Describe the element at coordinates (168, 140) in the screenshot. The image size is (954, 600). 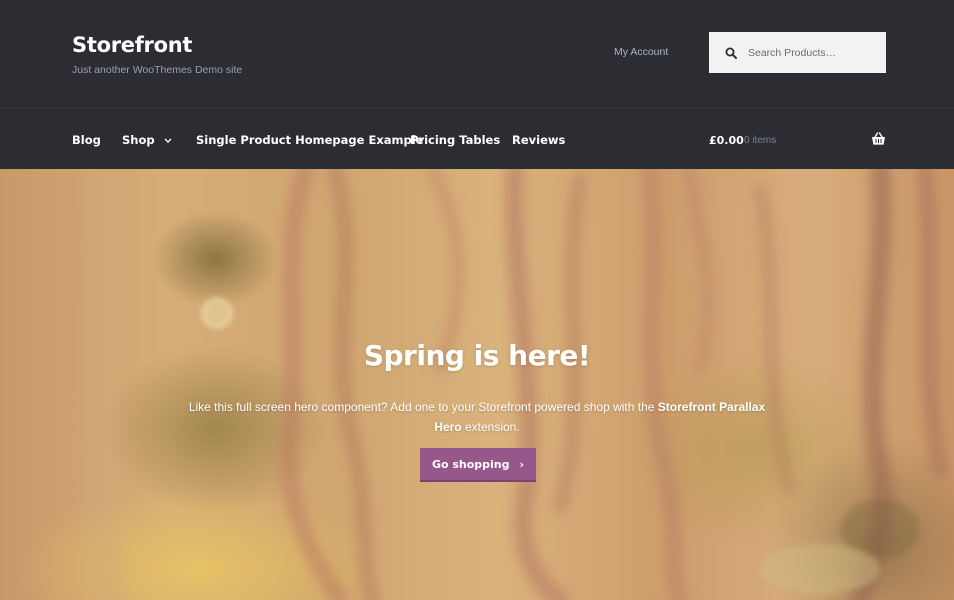
I see `chevron-down-icon` at that location.